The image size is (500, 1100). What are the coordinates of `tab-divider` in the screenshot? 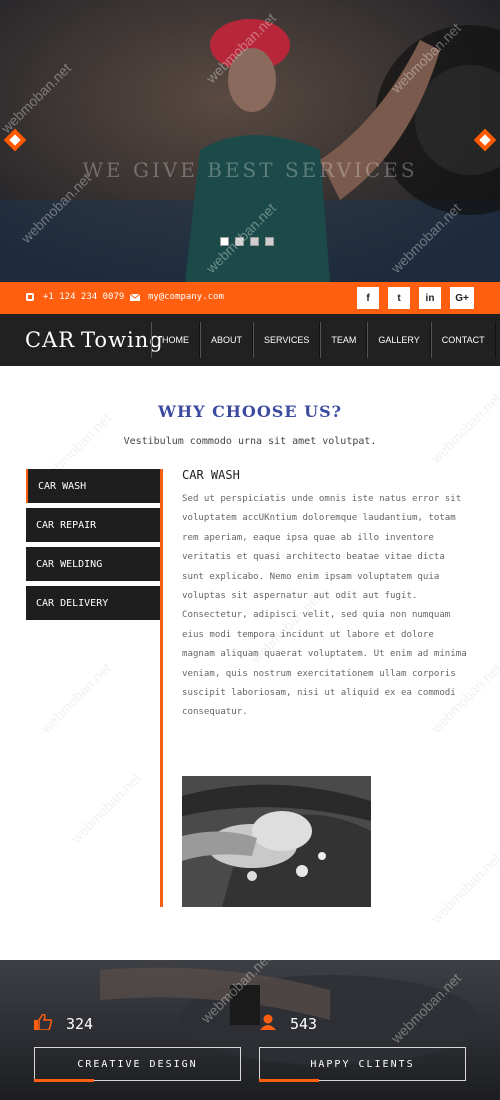 It's located at (161, 688).